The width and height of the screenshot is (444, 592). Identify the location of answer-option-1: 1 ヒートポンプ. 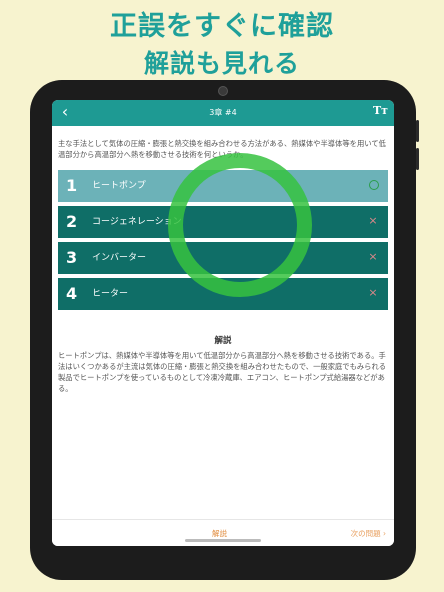
(223, 186).